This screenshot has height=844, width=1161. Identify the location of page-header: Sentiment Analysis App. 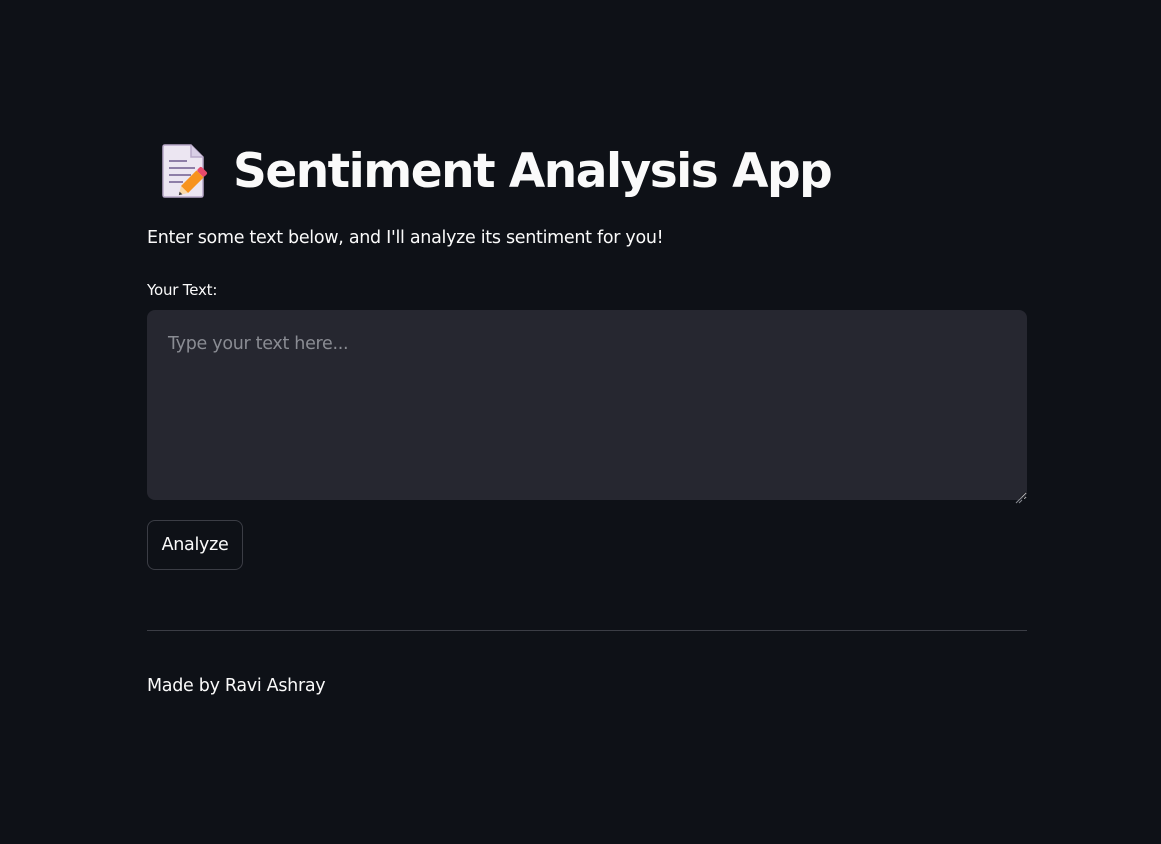
(496, 171).